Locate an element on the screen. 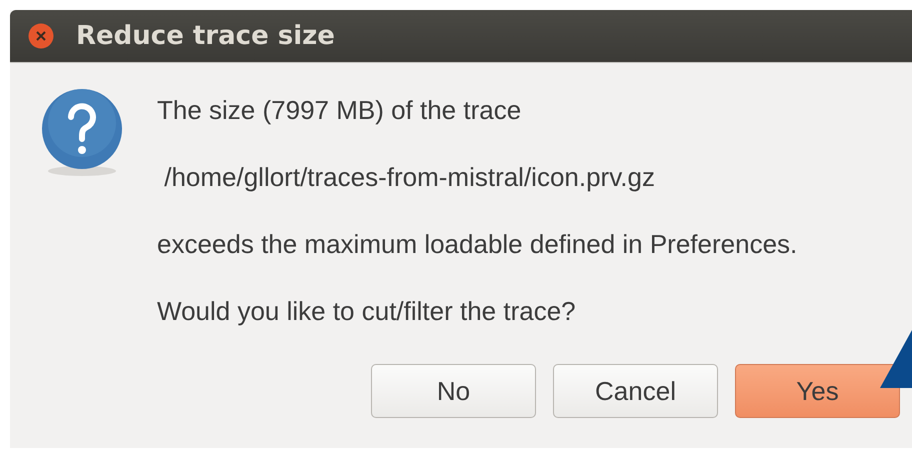  message-text: /home/gllort/traces-from-mistral/icon.prv.gz is located at coordinates (409, 177).